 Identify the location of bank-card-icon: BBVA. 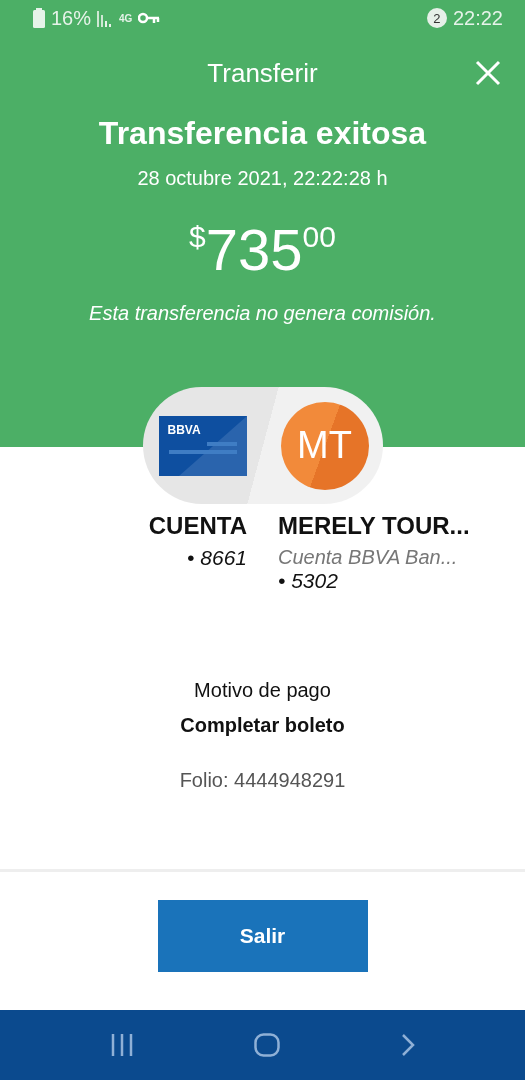
(202, 445).